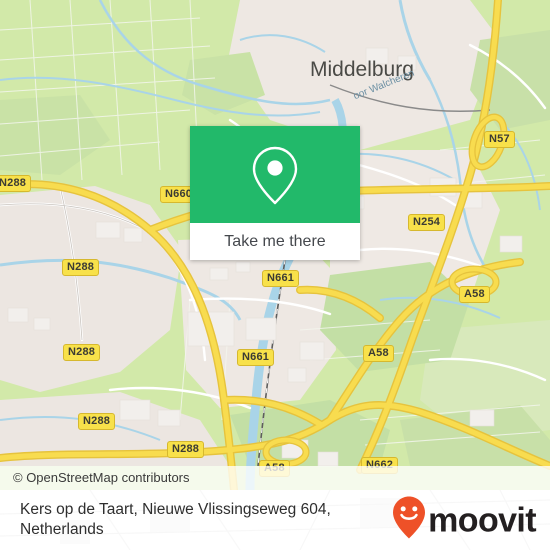 This screenshot has height=550, width=550. Describe the element at coordinates (281, 278) in the screenshot. I see `road-shield-n661-1: N661` at that location.